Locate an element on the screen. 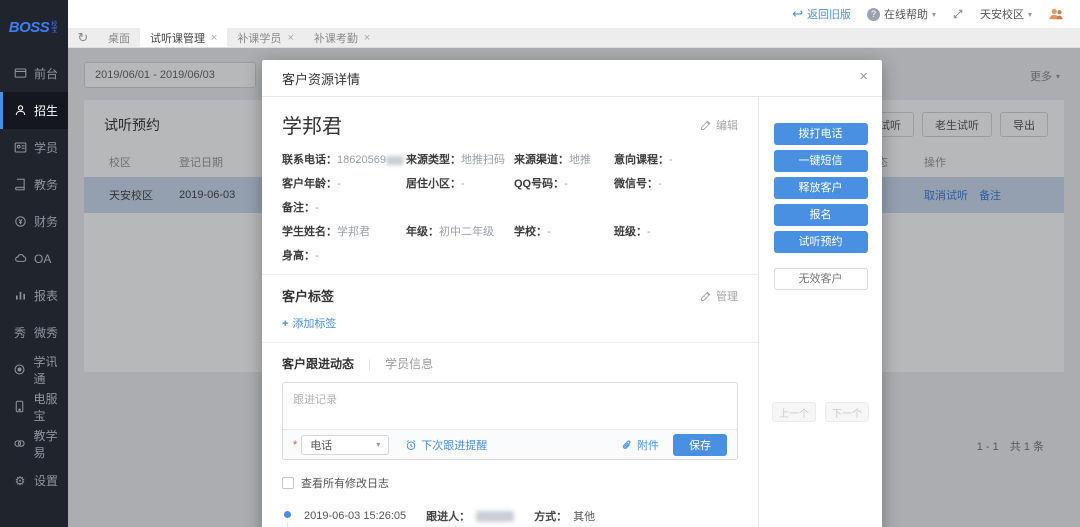 This screenshot has width=1080, height=527. avatar-icon is located at coordinates (1056, 14).